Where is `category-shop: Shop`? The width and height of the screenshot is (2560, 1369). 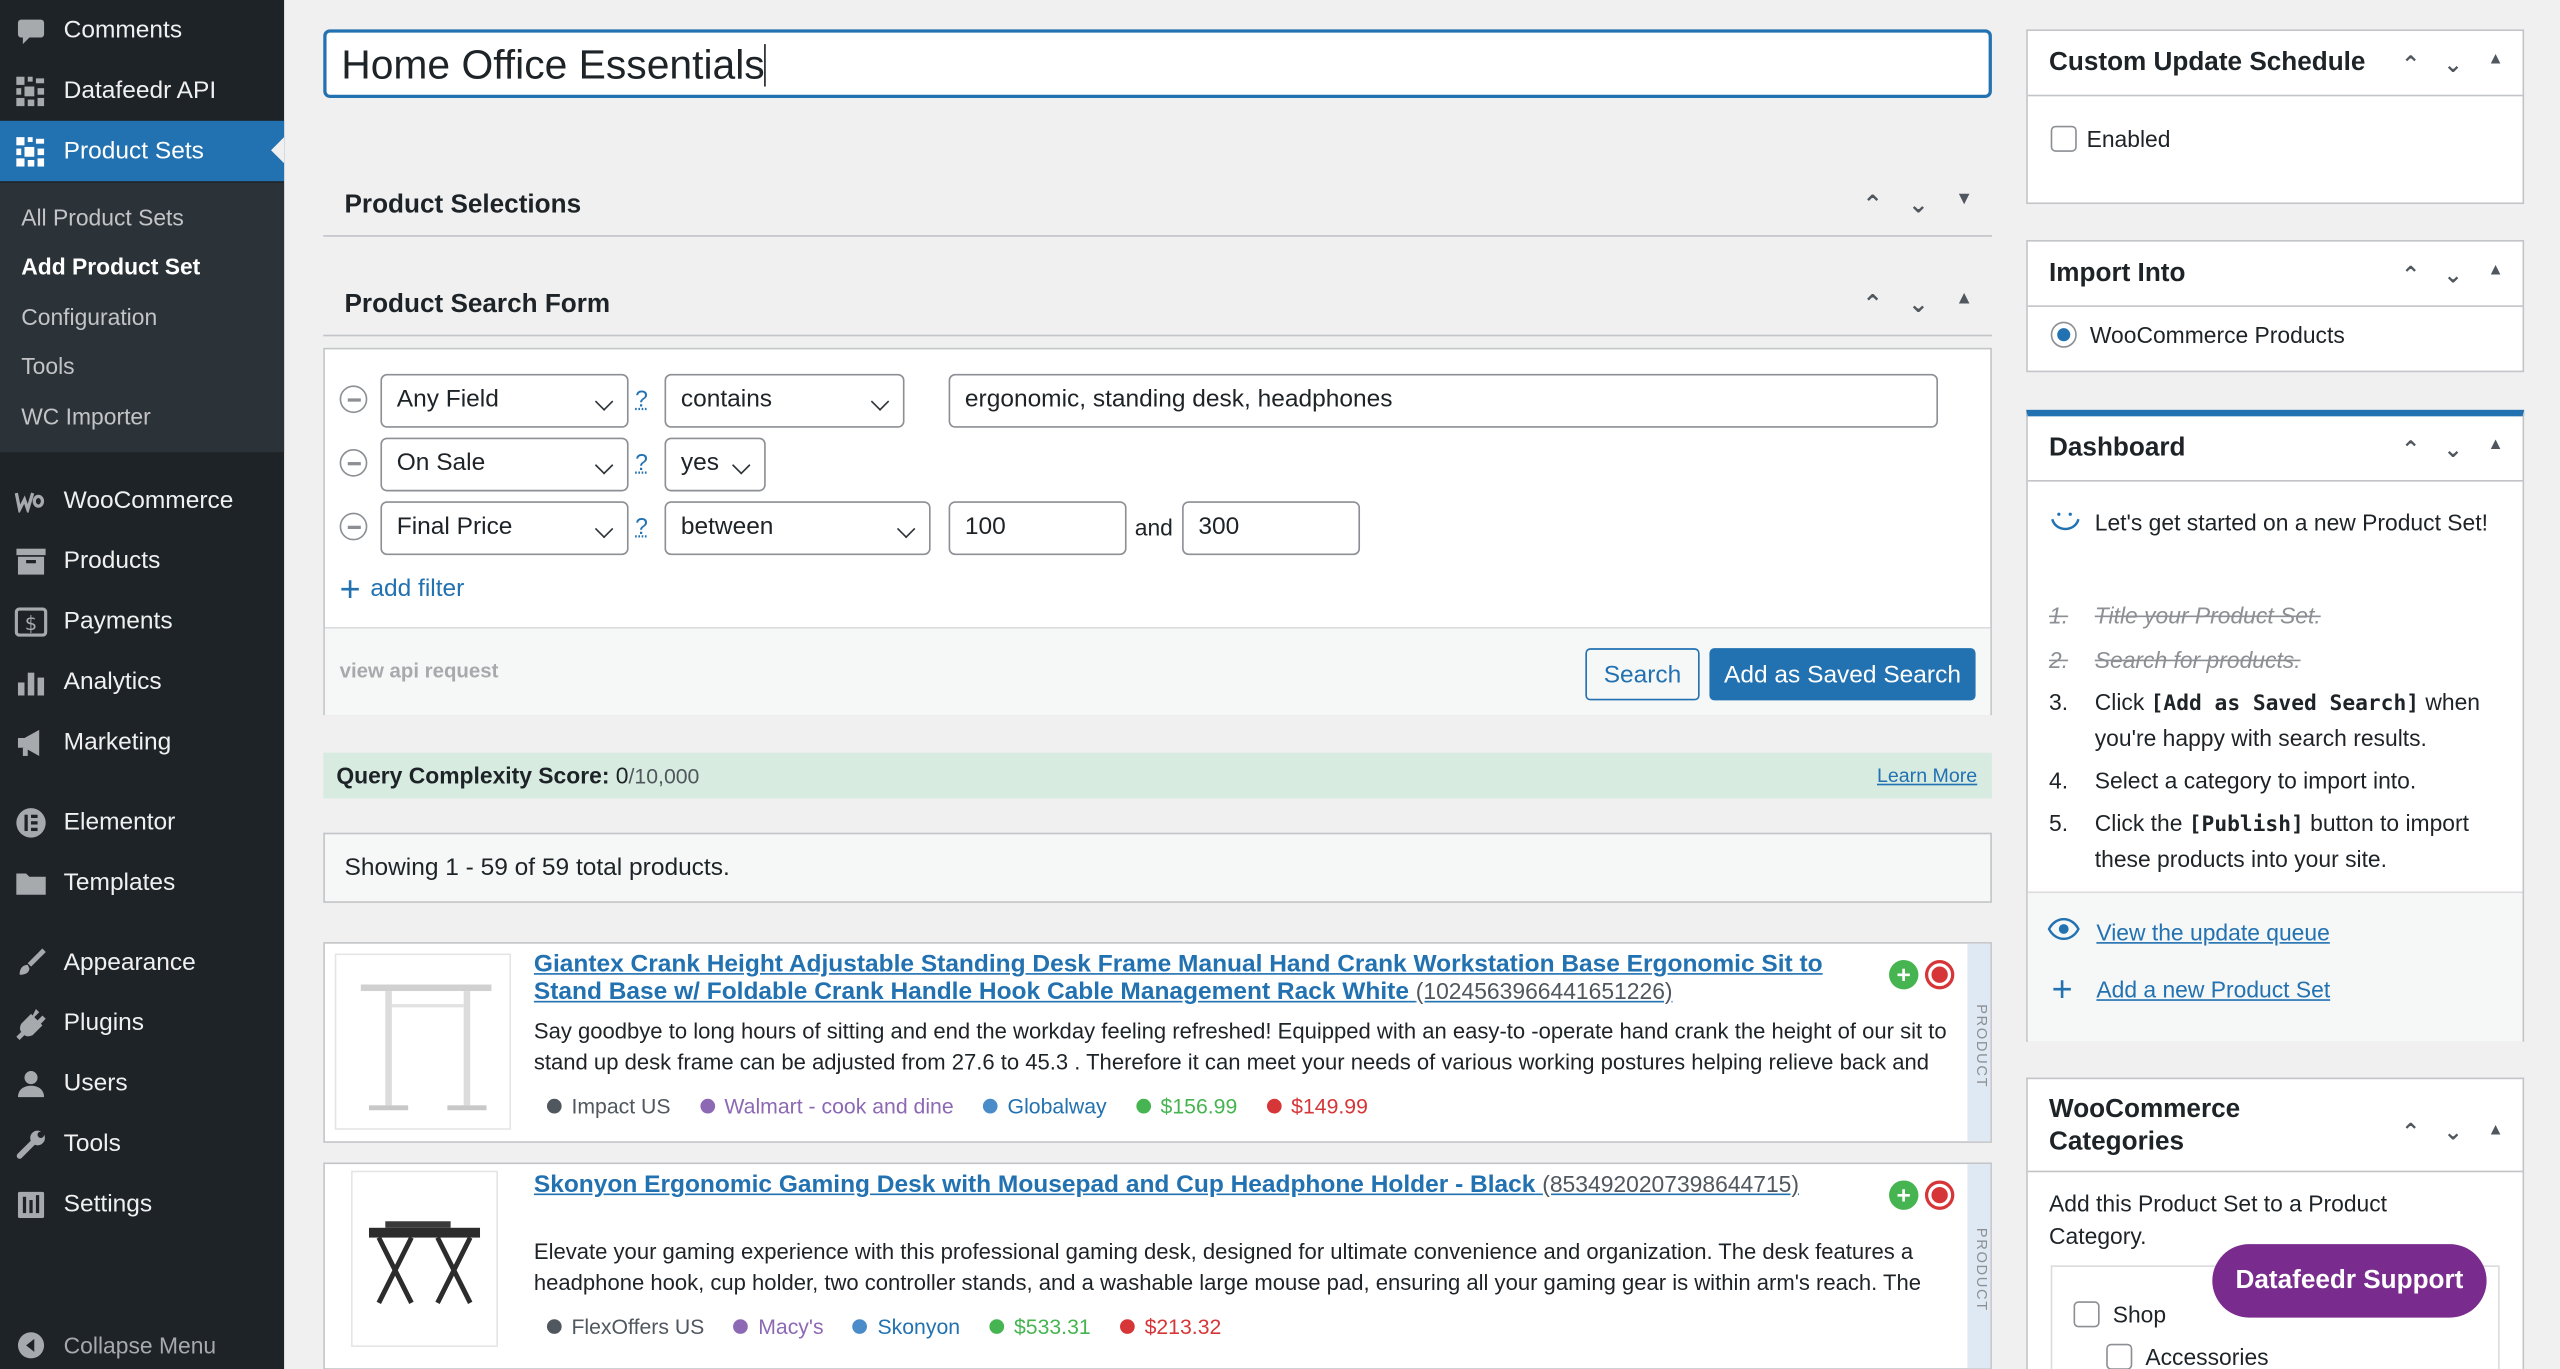 category-shop: Shop is located at coordinates (2119, 1314).